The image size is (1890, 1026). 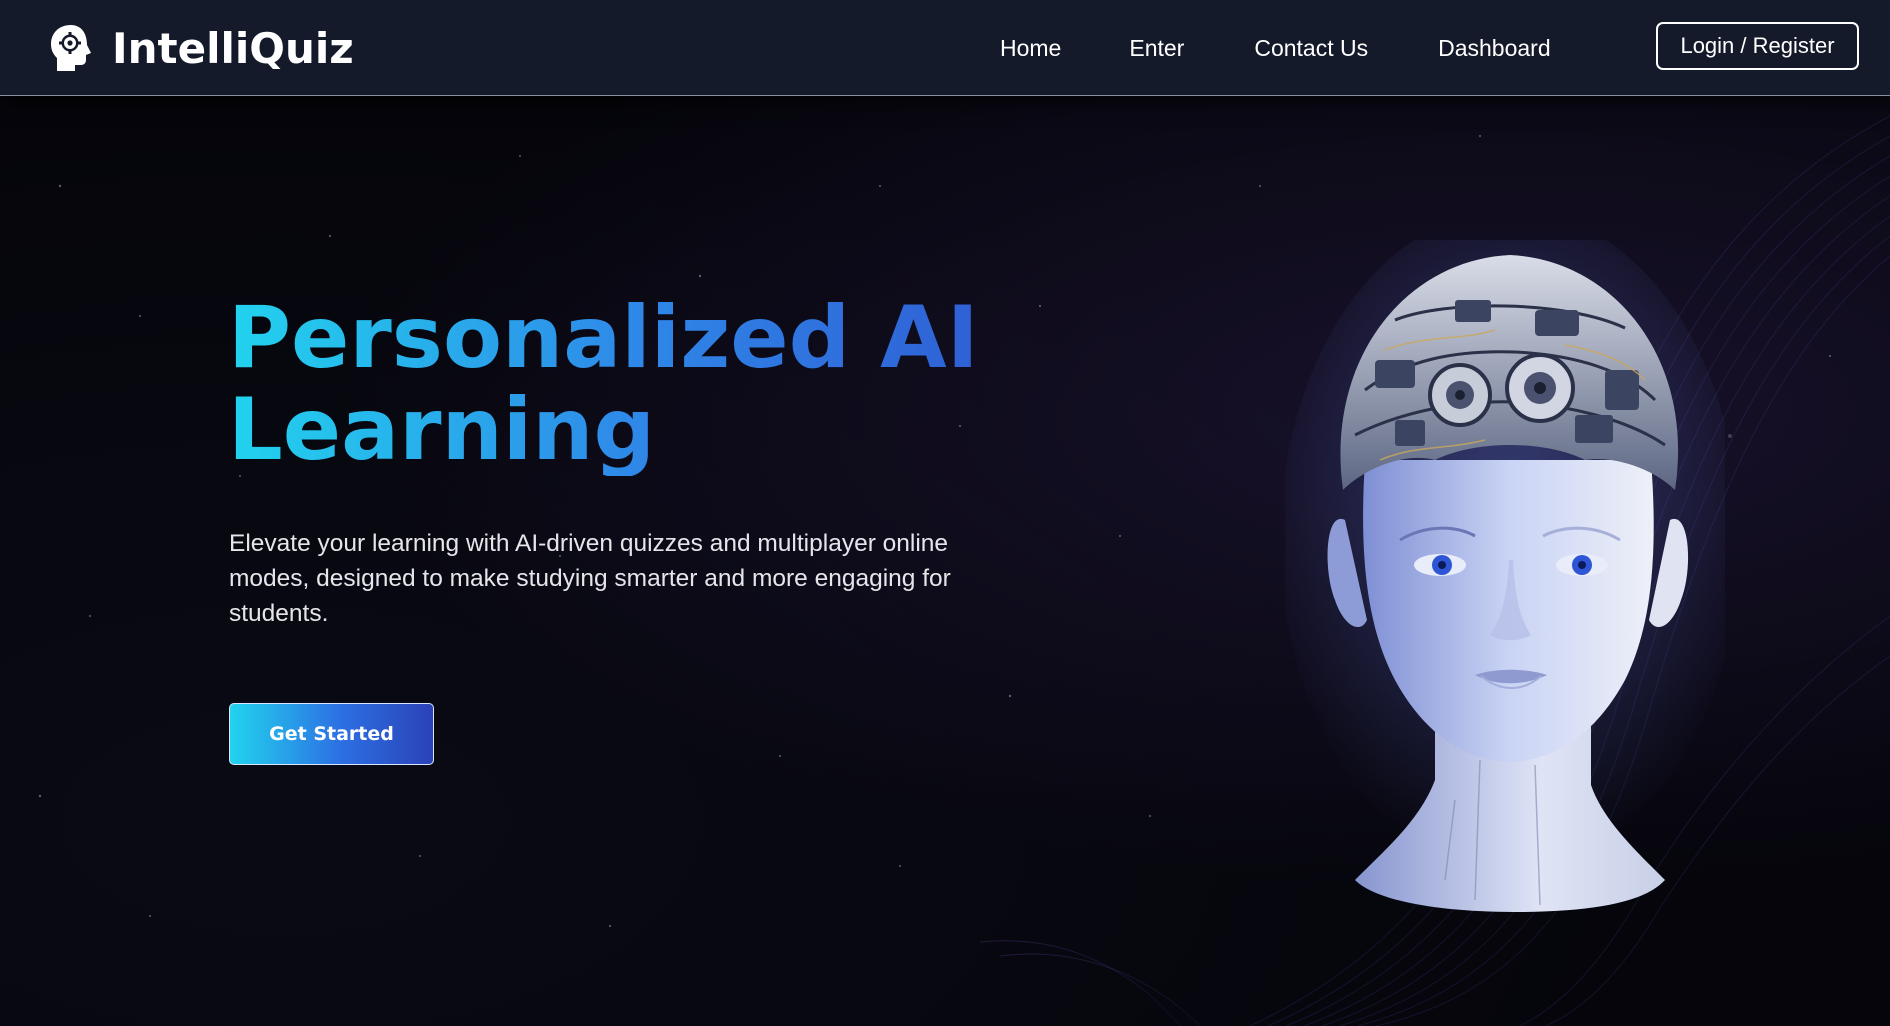 What do you see at coordinates (1030, 48) in the screenshot?
I see `nav-home-link: Home` at bounding box center [1030, 48].